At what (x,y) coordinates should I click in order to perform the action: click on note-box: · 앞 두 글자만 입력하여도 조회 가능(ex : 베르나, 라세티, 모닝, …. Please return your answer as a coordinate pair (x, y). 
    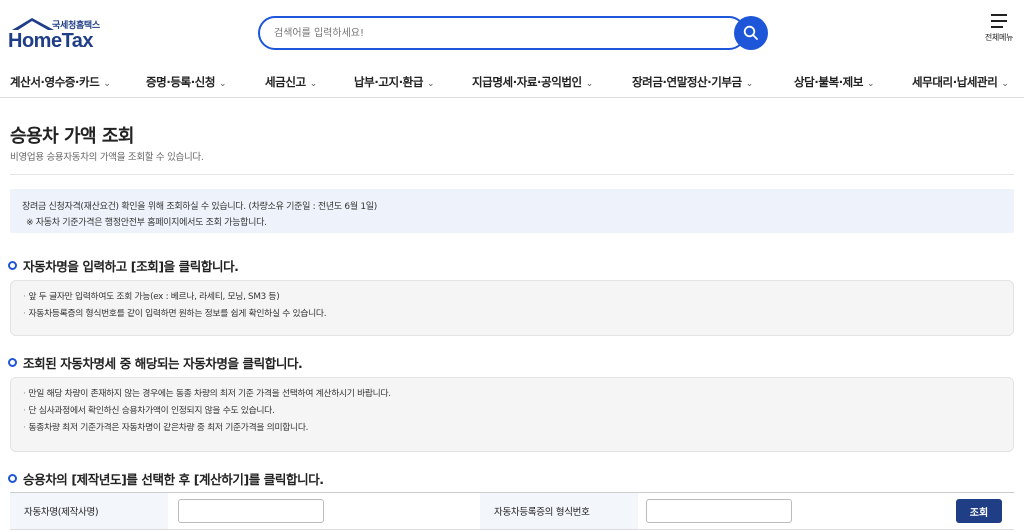
    Looking at the image, I should click on (512, 308).